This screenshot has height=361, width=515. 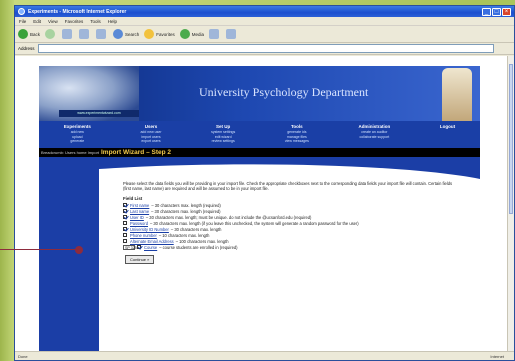 What do you see at coordinates (289, 168) in the screenshot?
I see `header-curve` at bounding box center [289, 168].